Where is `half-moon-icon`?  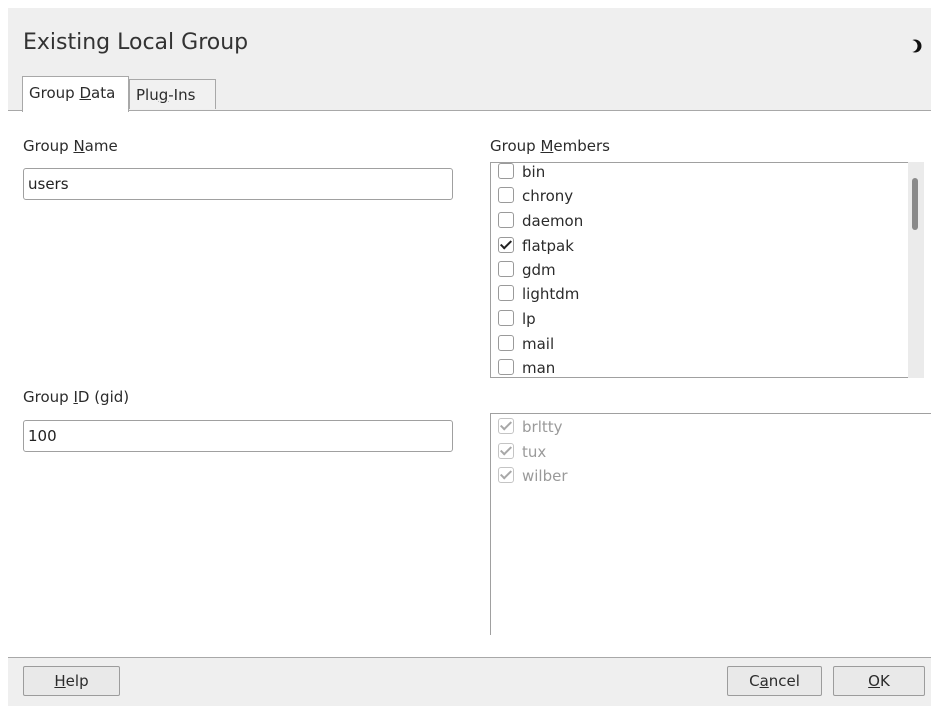 half-moon-icon is located at coordinates (913, 46).